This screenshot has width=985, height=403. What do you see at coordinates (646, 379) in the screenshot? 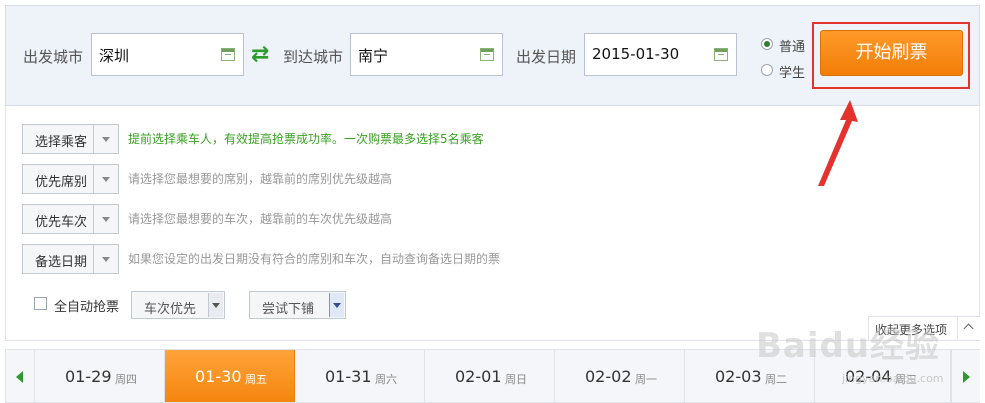
I see `date-tab-weekday: 周一` at bounding box center [646, 379].